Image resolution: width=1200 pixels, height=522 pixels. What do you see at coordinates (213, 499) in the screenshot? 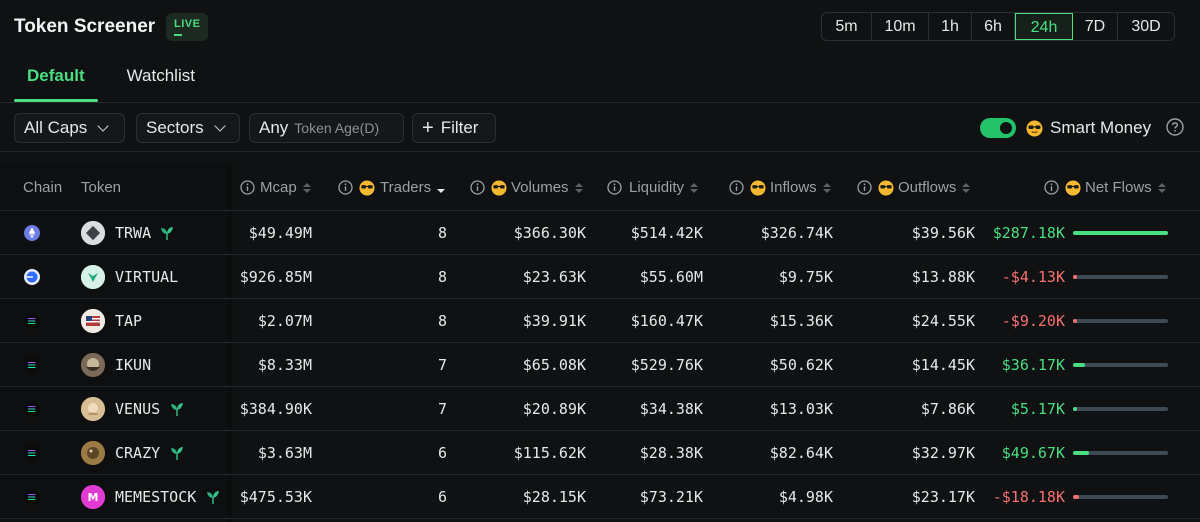
I see `sprout-icon` at bounding box center [213, 499].